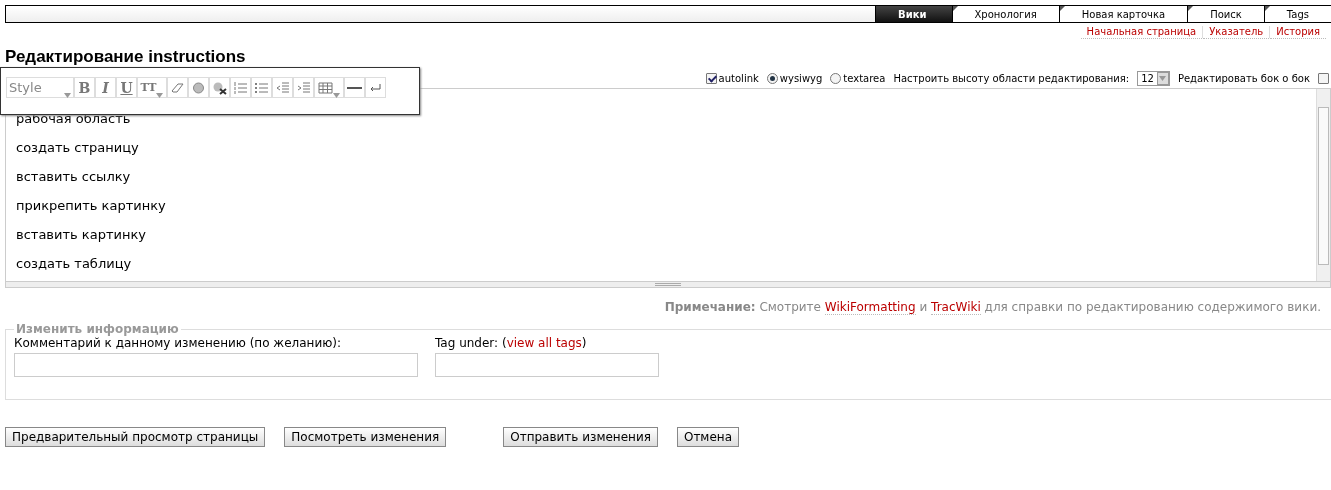 Image resolution: width=1331 pixels, height=490 pixels. I want to click on height-label: Настроить высоту области редактирования:, so click(1011, 78).